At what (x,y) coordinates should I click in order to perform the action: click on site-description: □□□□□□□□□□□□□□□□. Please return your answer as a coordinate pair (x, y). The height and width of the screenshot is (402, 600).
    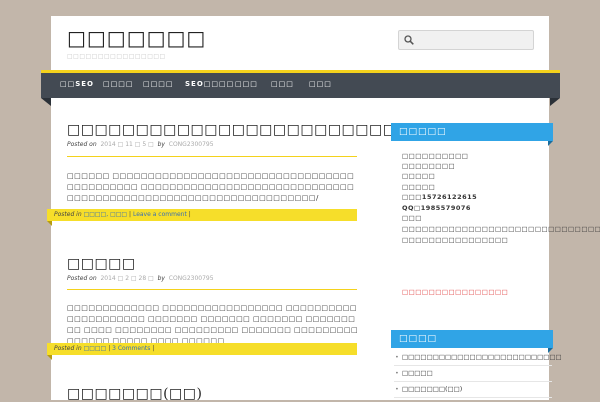
    Looking at the image, I should click on (116, 56).